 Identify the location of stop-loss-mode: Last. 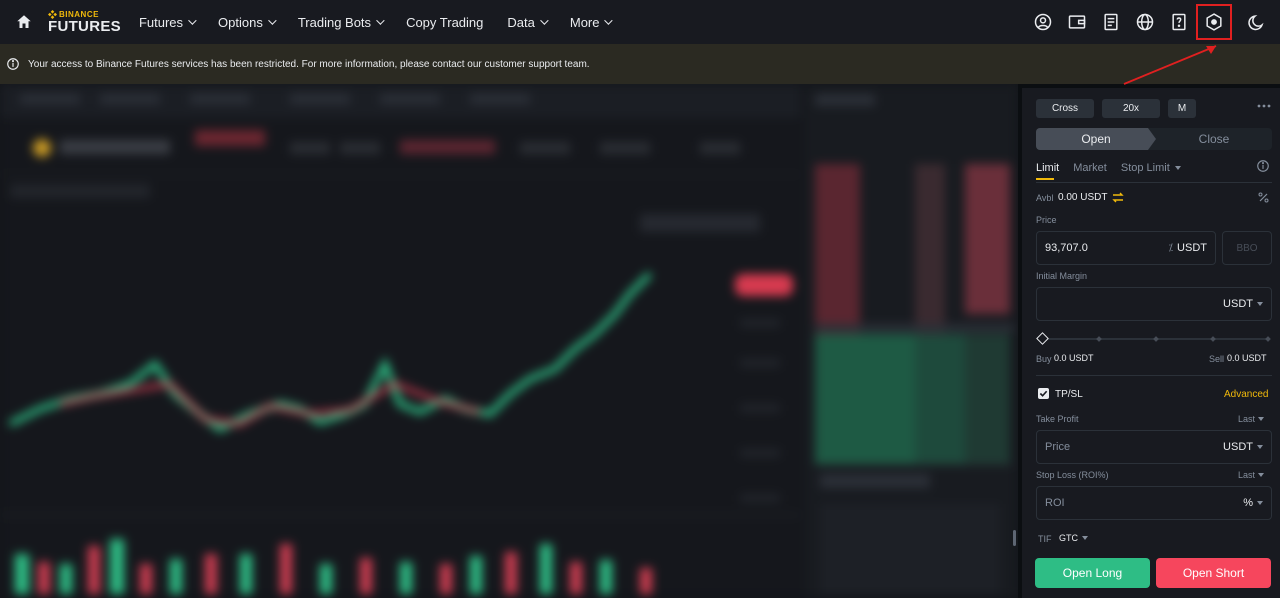
(1251, 475).